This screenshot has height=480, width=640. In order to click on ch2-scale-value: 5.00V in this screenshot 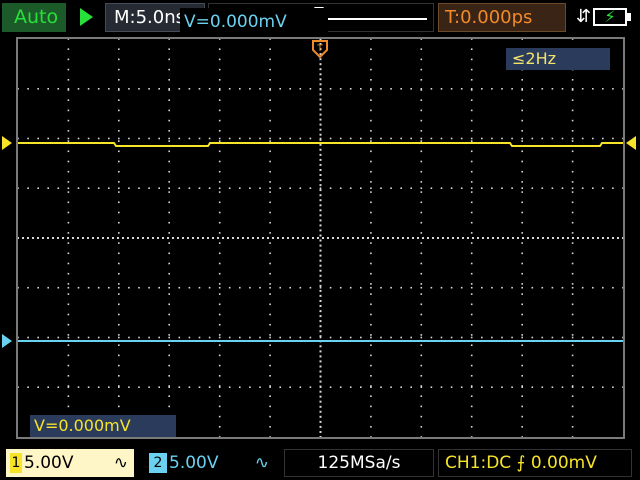, I will do `click(194, 463)`.